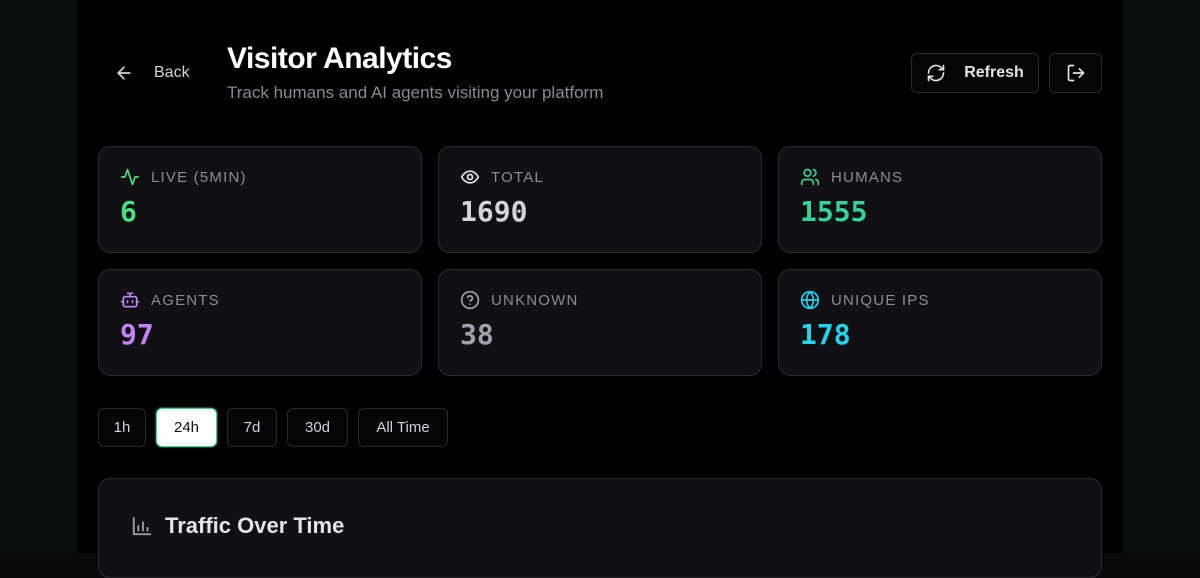 The image size is (1200, 578). Describe the element at coordinates (122, 427) in the screenshot. I see `range-1h-button: 1h` at that location.